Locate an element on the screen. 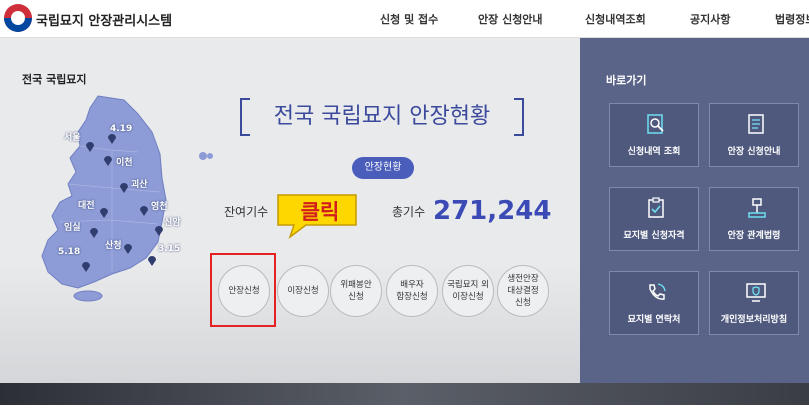 This screenshot has width=809, height=418. quick-link-label: 개인정보처리방침 is located at coordinates (754, 320).